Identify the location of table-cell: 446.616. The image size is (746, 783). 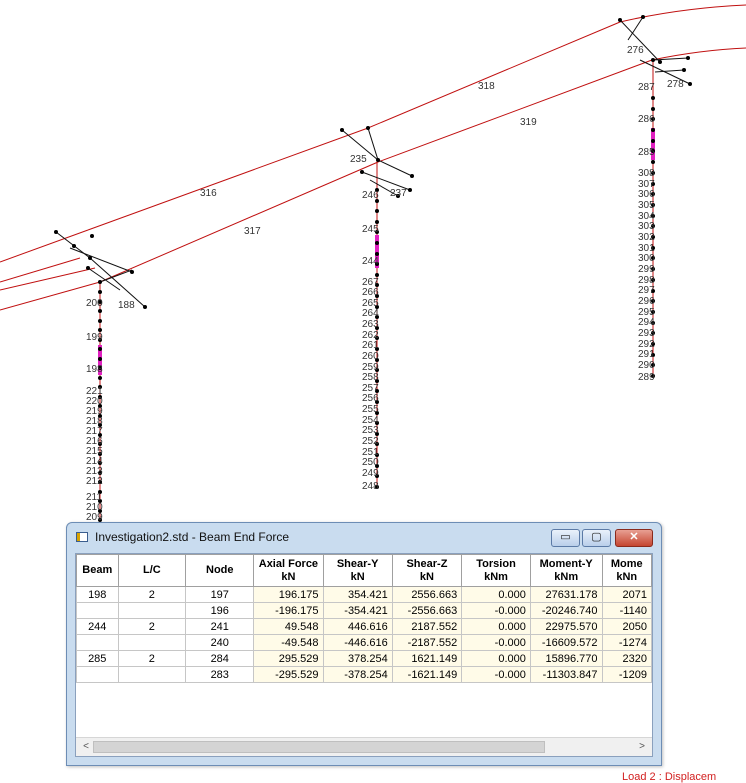
(357, 626).